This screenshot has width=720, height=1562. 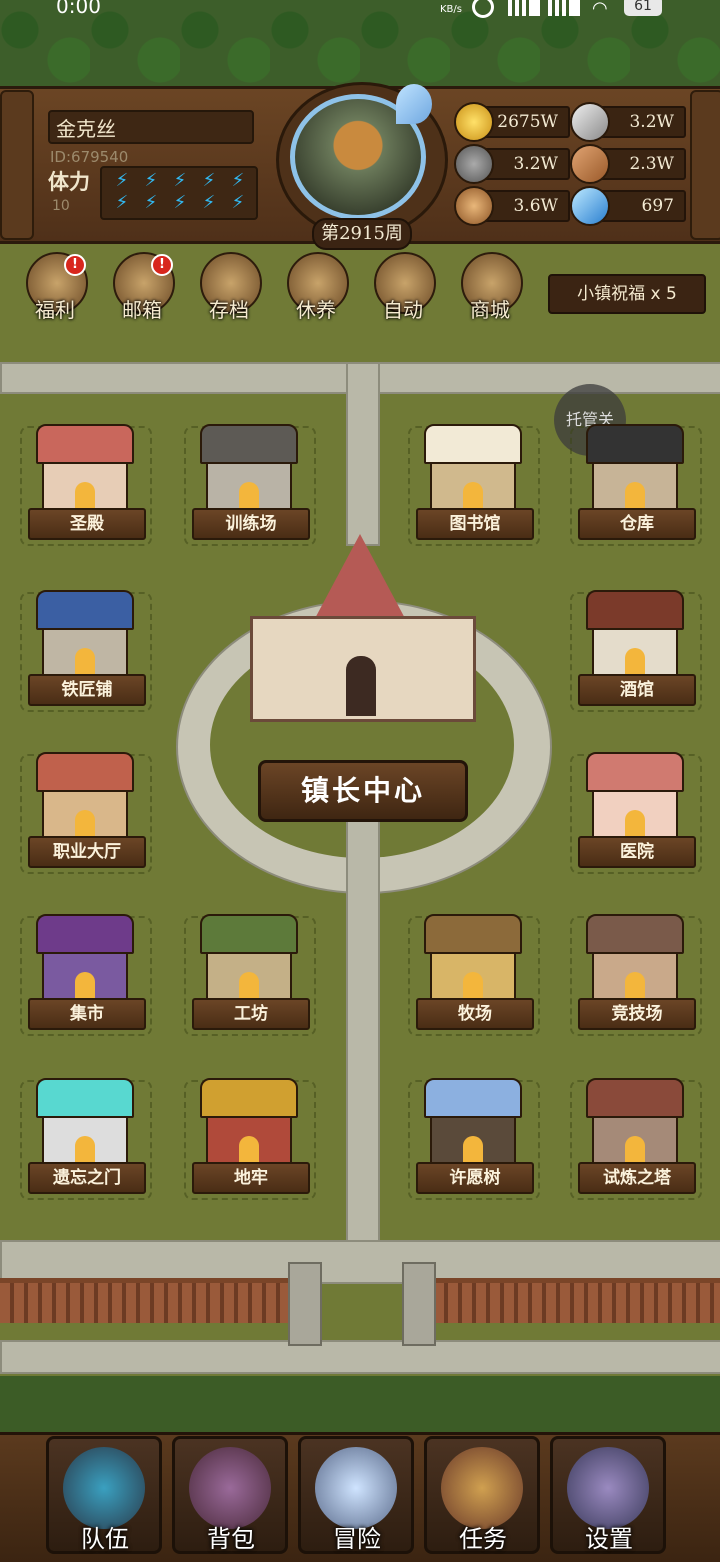 I want to click on building-label-yiyuan: 医院, so click(x=637, y=852).